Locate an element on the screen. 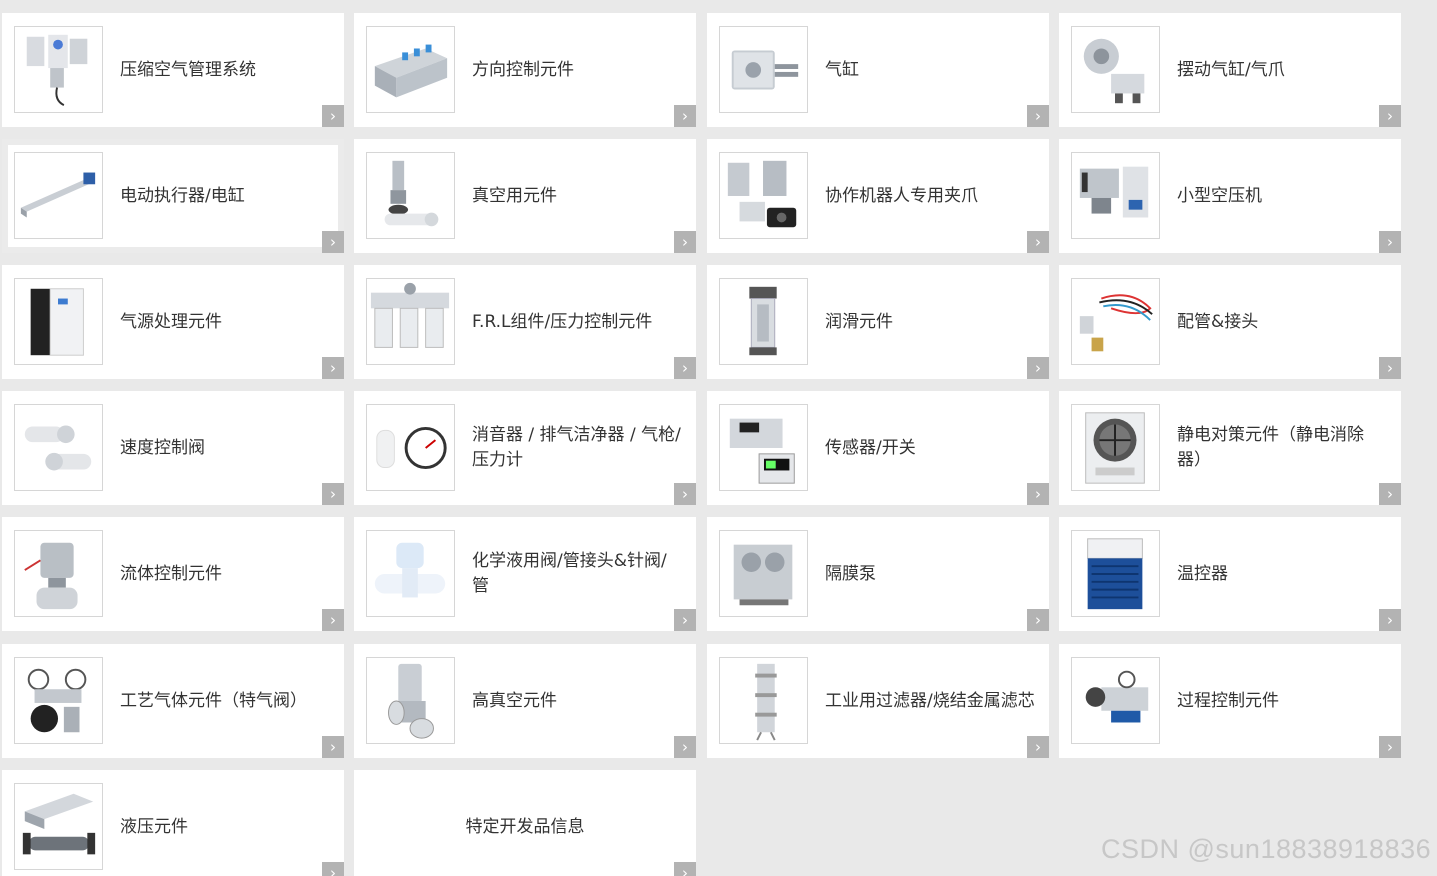  category-card-industrial-filter: 工业用过滤器/烧结金属滤芯 › is located at coordinates (878, 701).